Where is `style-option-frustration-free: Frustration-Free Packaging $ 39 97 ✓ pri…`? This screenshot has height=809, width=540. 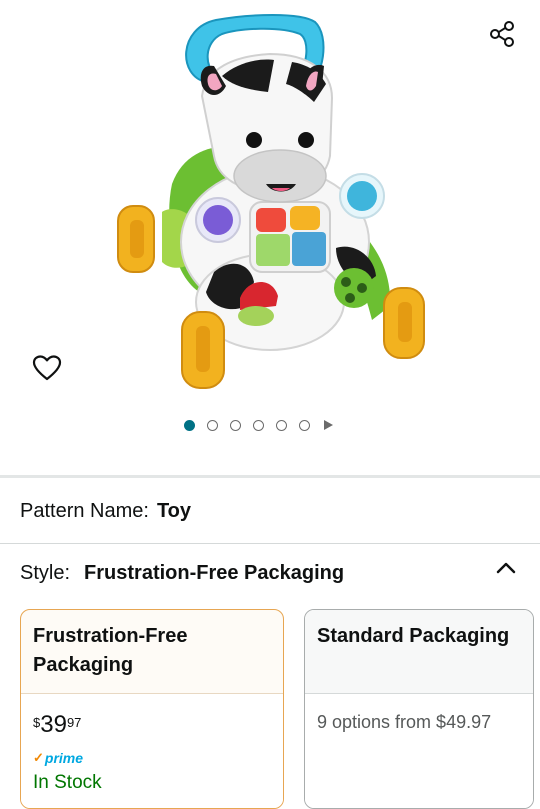
style-option-frustration-free: Frustration-Free Packaging $ 39 97 ✓ pri… is located at coordinates (152, 709).